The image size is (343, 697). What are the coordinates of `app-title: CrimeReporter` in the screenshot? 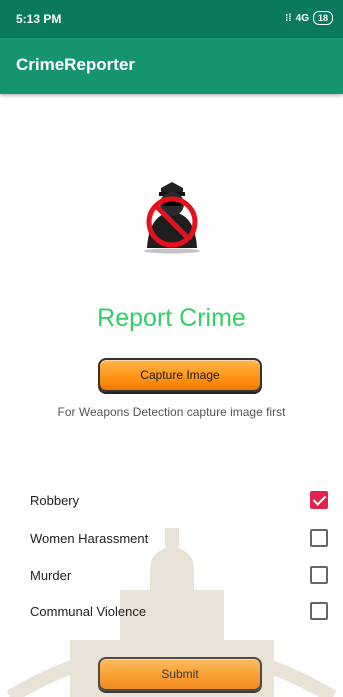 It's located at (76, 64).